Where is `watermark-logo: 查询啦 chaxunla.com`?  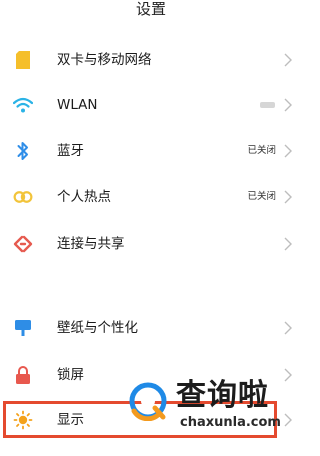 watermark-logo: 查询啦 chaxunla.com is located at coordinates (215, 410).